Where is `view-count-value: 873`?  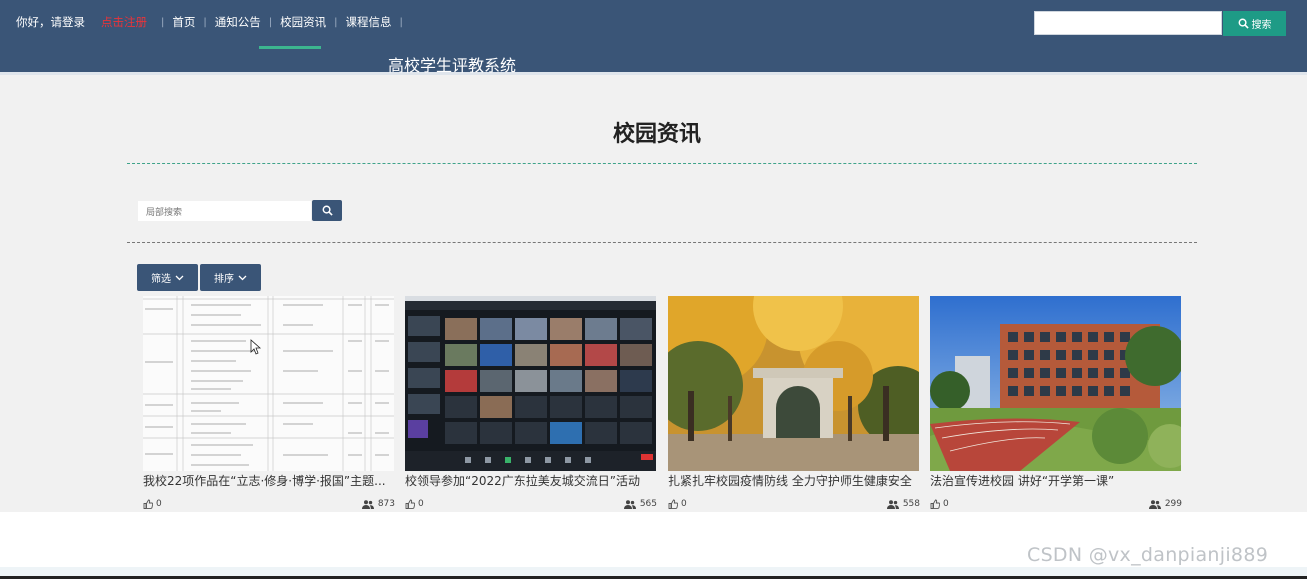
view-count-value: 873 is located at coordinates (386, 504).